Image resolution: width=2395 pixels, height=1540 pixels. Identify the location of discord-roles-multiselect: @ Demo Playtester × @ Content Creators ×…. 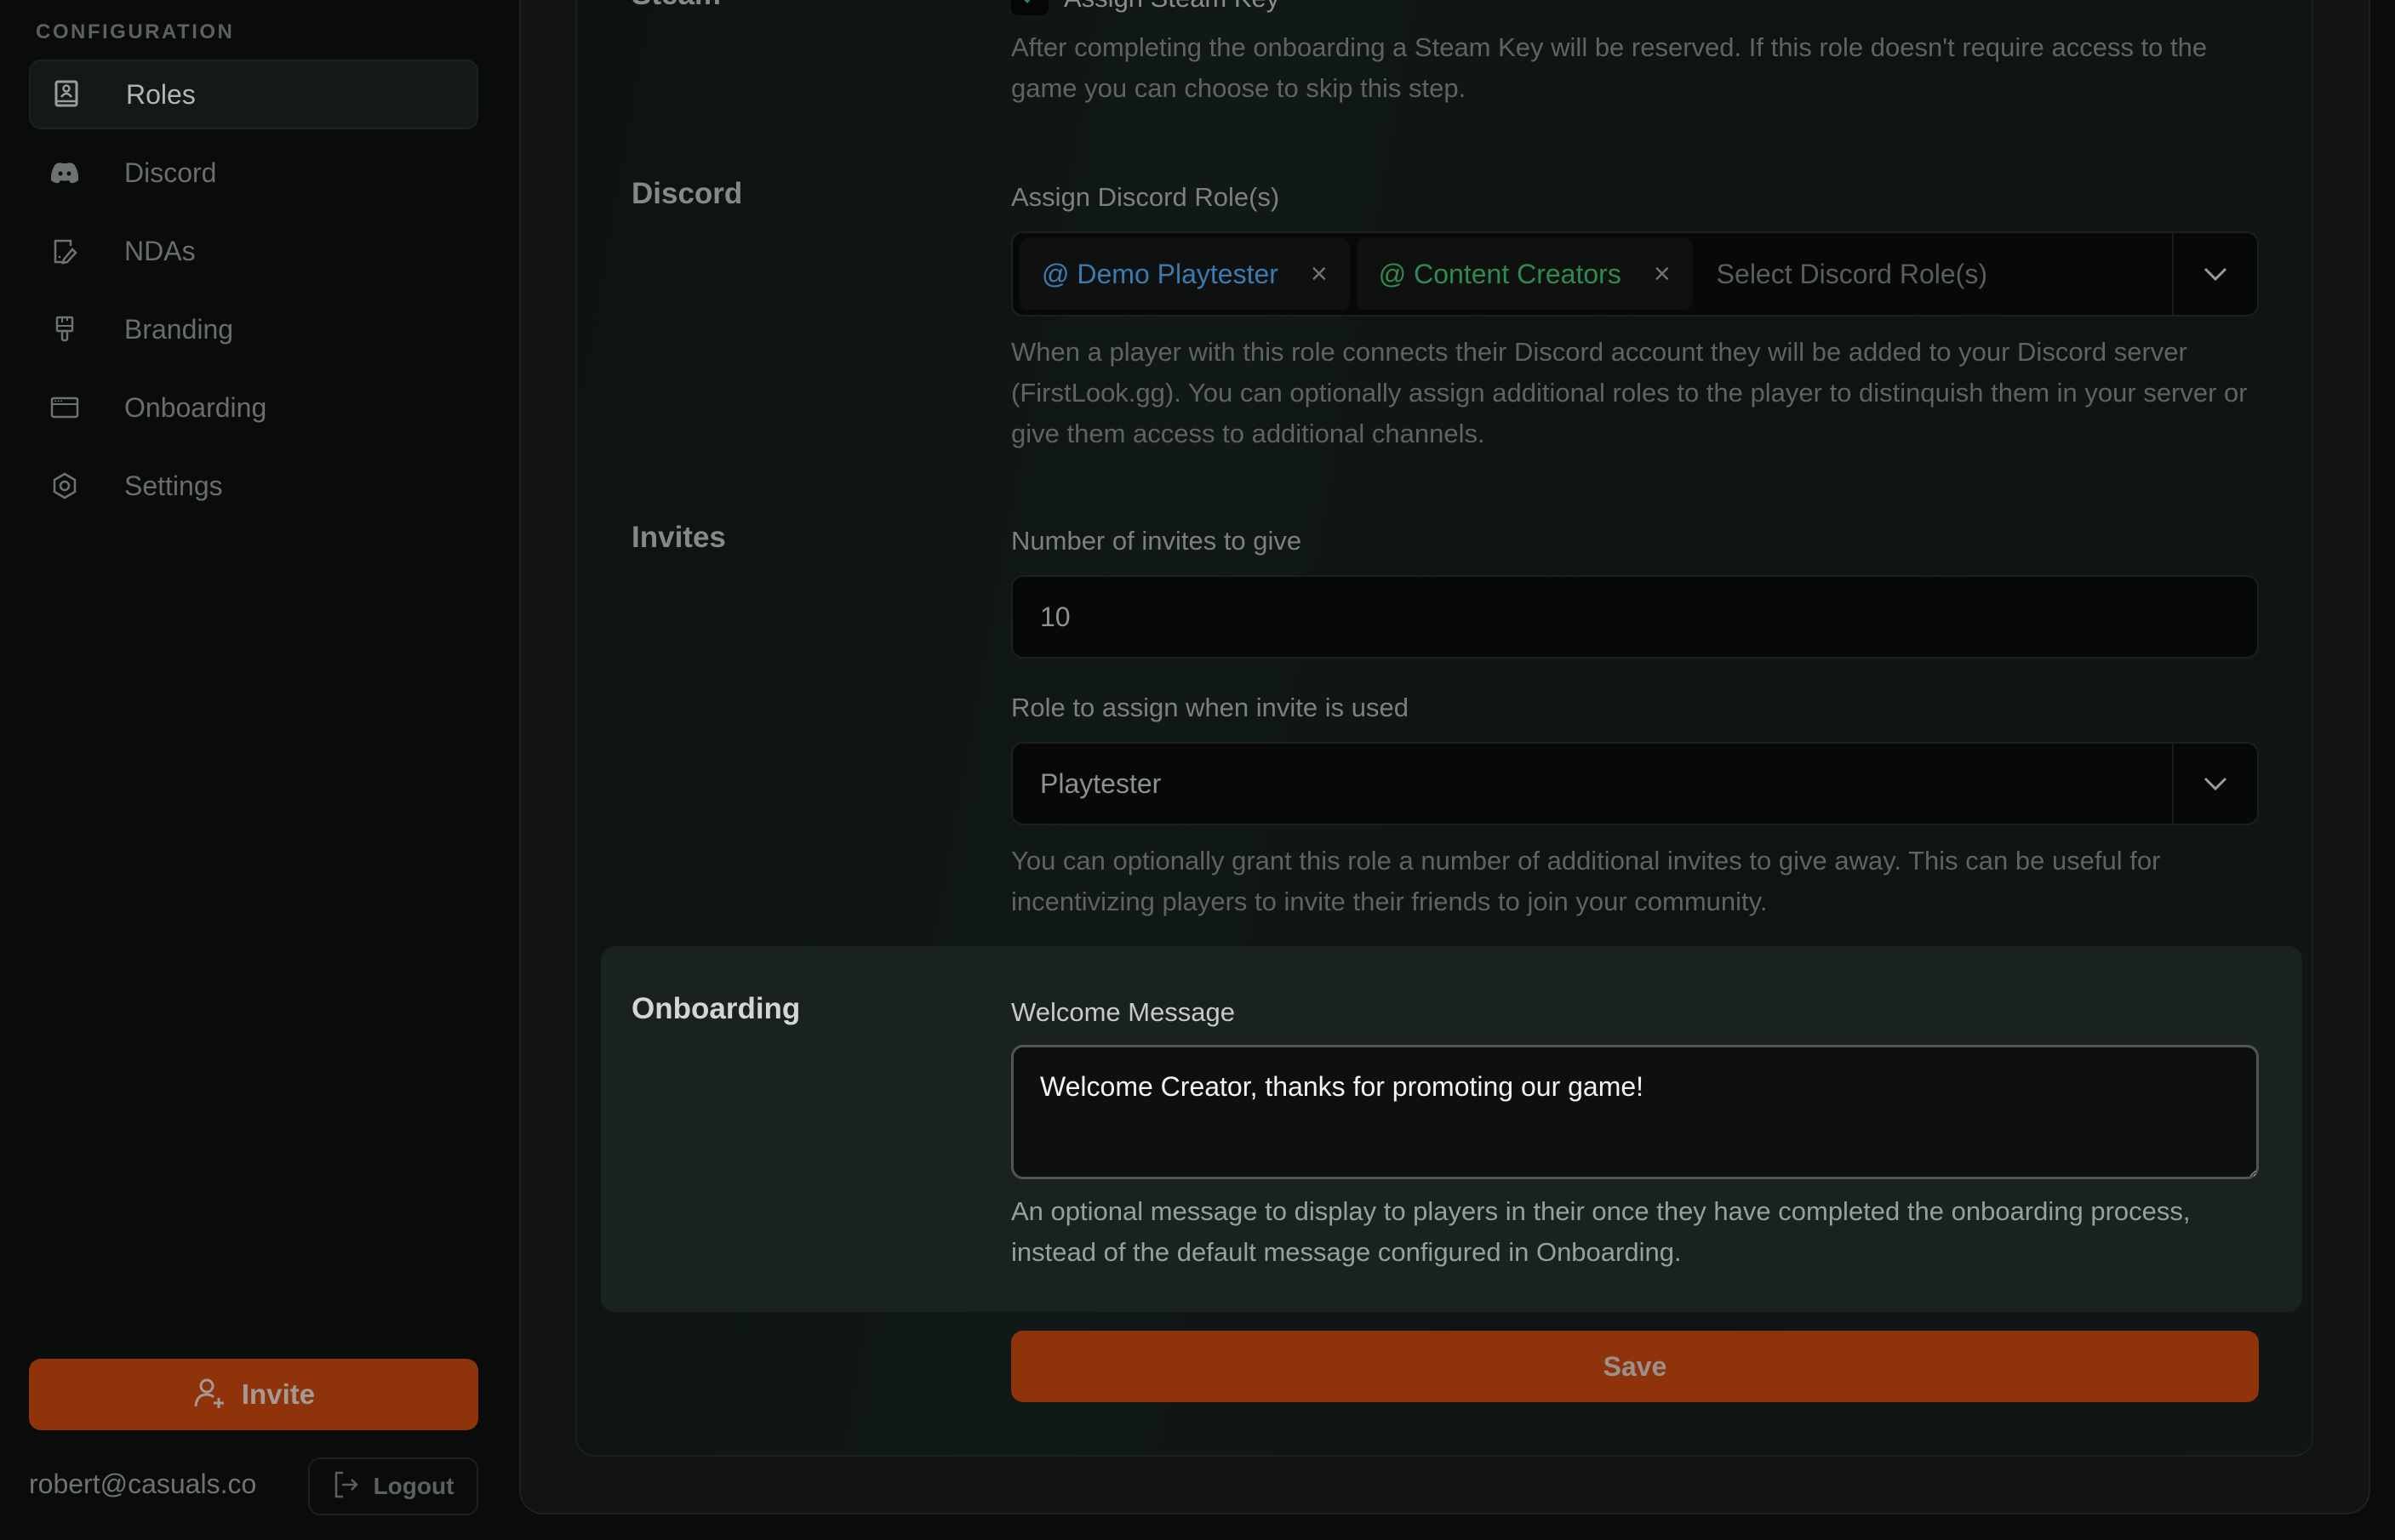
(1635, 274).